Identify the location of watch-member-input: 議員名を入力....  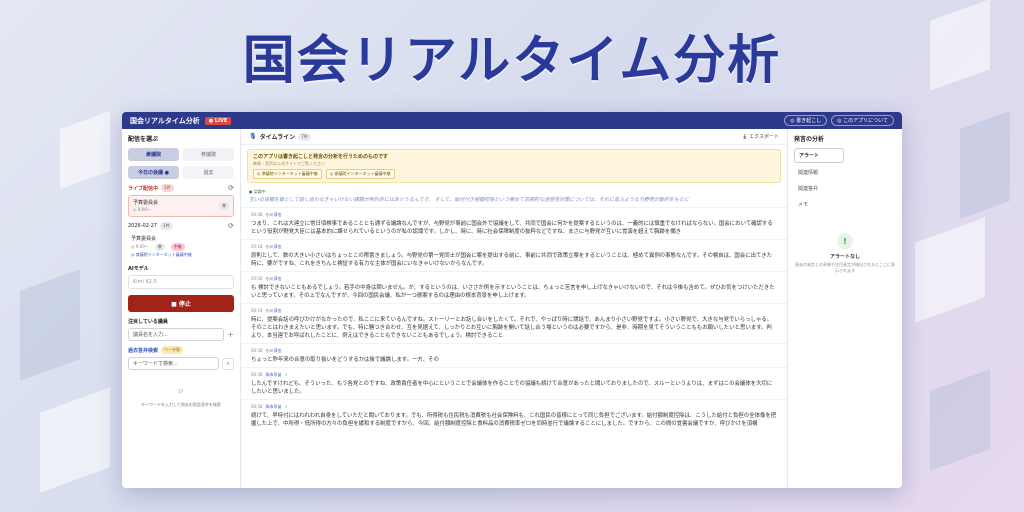
(176, 334).